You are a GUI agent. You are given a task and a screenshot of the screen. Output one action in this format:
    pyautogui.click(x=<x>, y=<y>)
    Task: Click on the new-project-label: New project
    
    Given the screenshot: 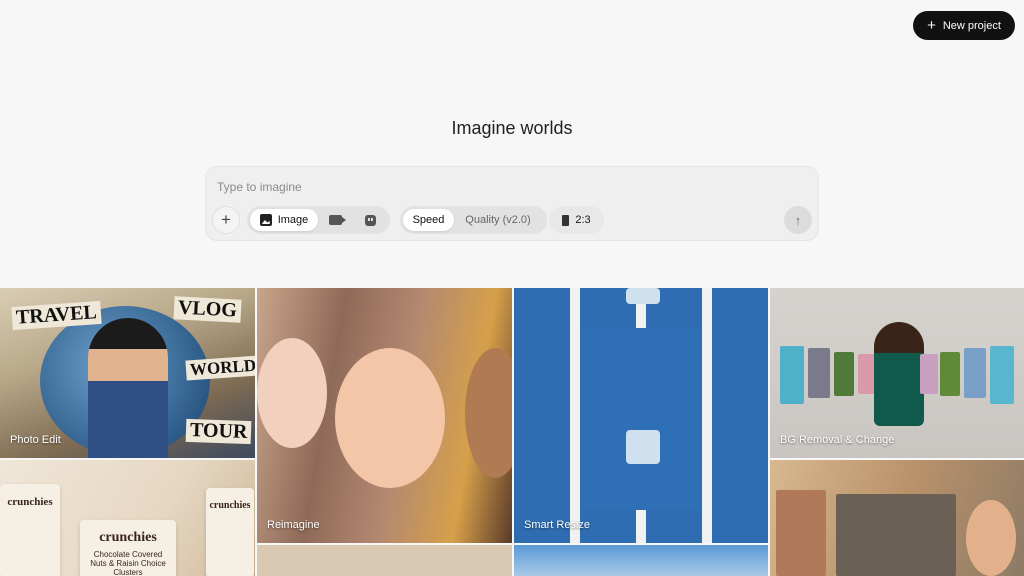 What is the action you would take?
    pyautogui.click(x=971, y=25)
    